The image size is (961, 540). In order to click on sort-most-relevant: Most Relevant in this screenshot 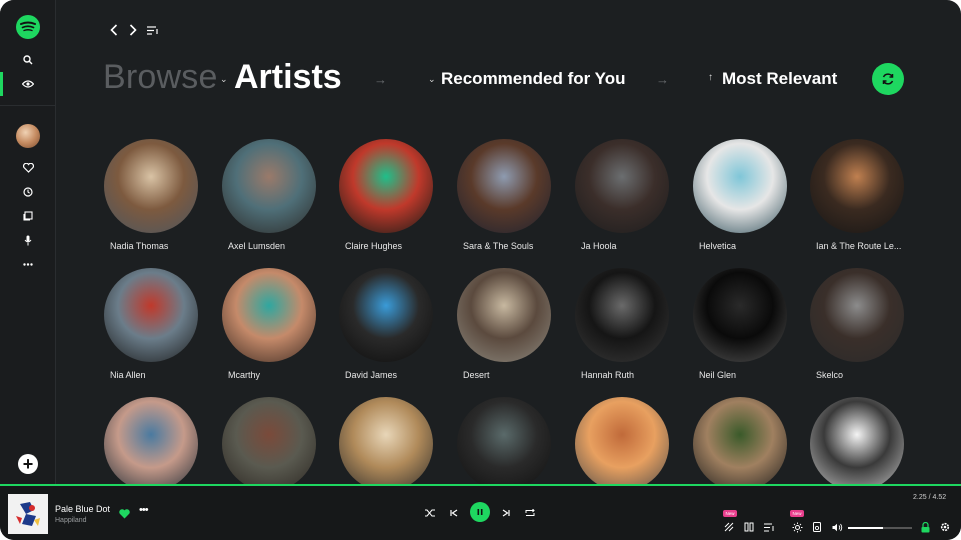, I will do `click(779, 79)`.